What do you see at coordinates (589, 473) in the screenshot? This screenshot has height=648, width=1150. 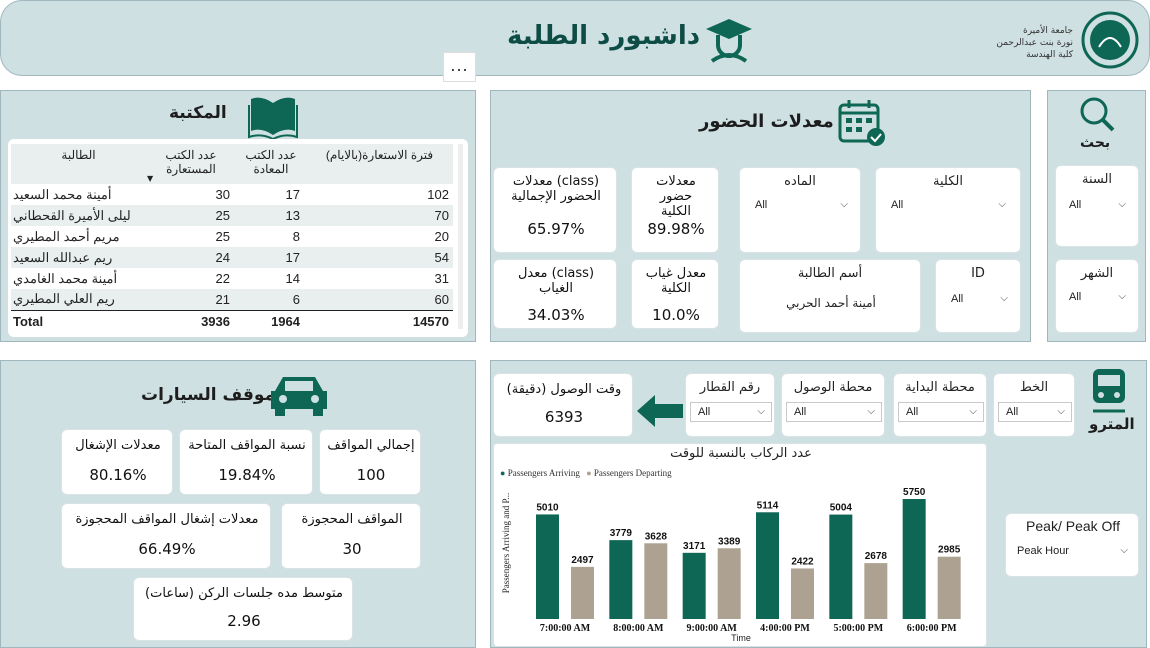 I see `legend-departing-marker: ●` at bounding box center [589, 473].